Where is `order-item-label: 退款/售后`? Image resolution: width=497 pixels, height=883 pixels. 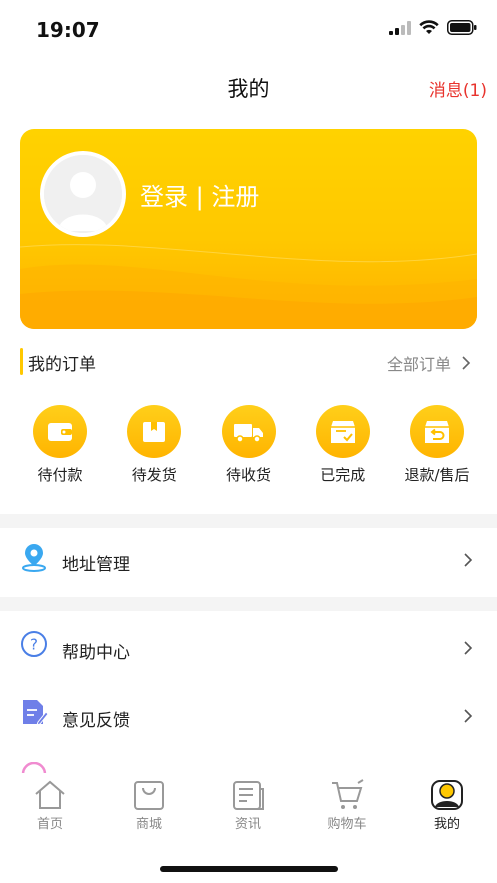
order-item-label: 退款/售后 is located at coordinates (437, 475).